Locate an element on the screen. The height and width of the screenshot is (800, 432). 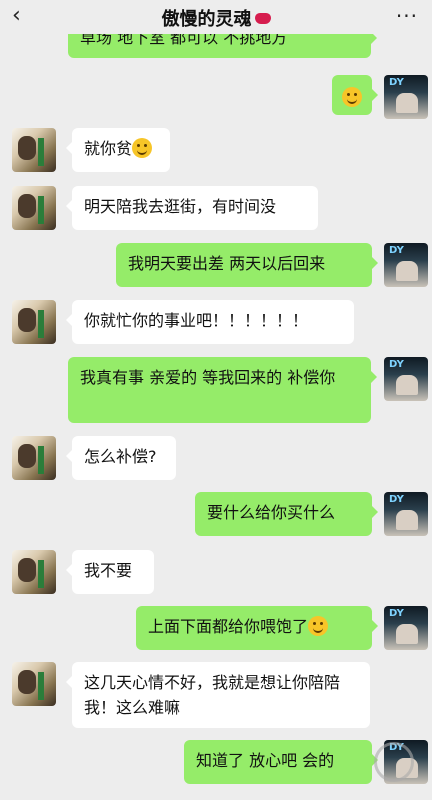
message-text: 你就忙你的事业吧！！！！！！ is located at coordinates (196, 320).